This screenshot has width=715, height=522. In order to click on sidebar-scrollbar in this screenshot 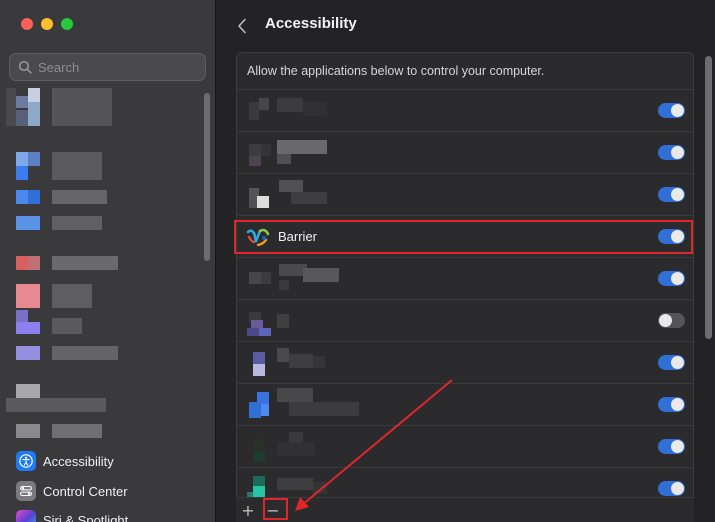, I will do `click(207, 177)`.